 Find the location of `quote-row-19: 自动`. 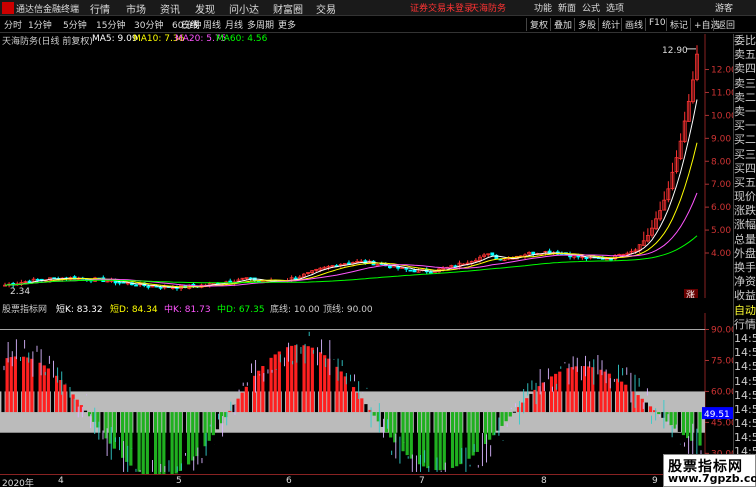

quote-row-19: 自动 is located at coordinates (745, 311).